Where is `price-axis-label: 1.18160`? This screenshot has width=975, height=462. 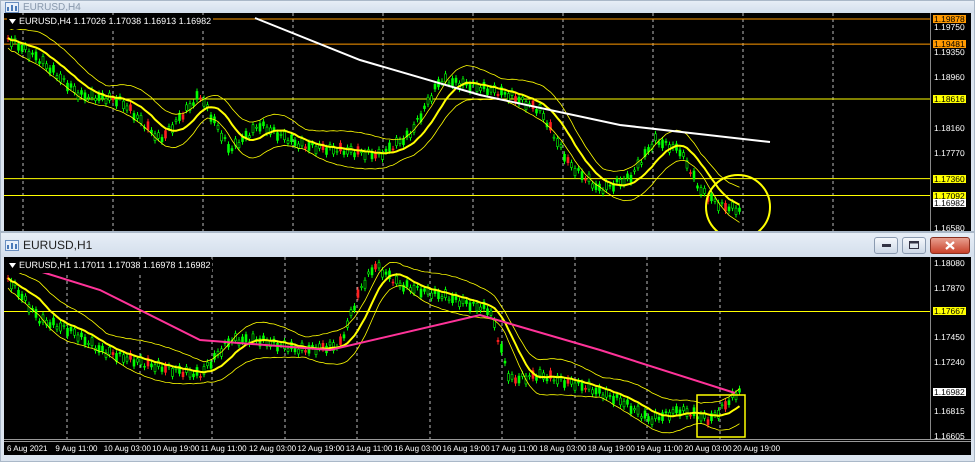
price-axis-label: 1.18160 is located at coordinates (949, 128).